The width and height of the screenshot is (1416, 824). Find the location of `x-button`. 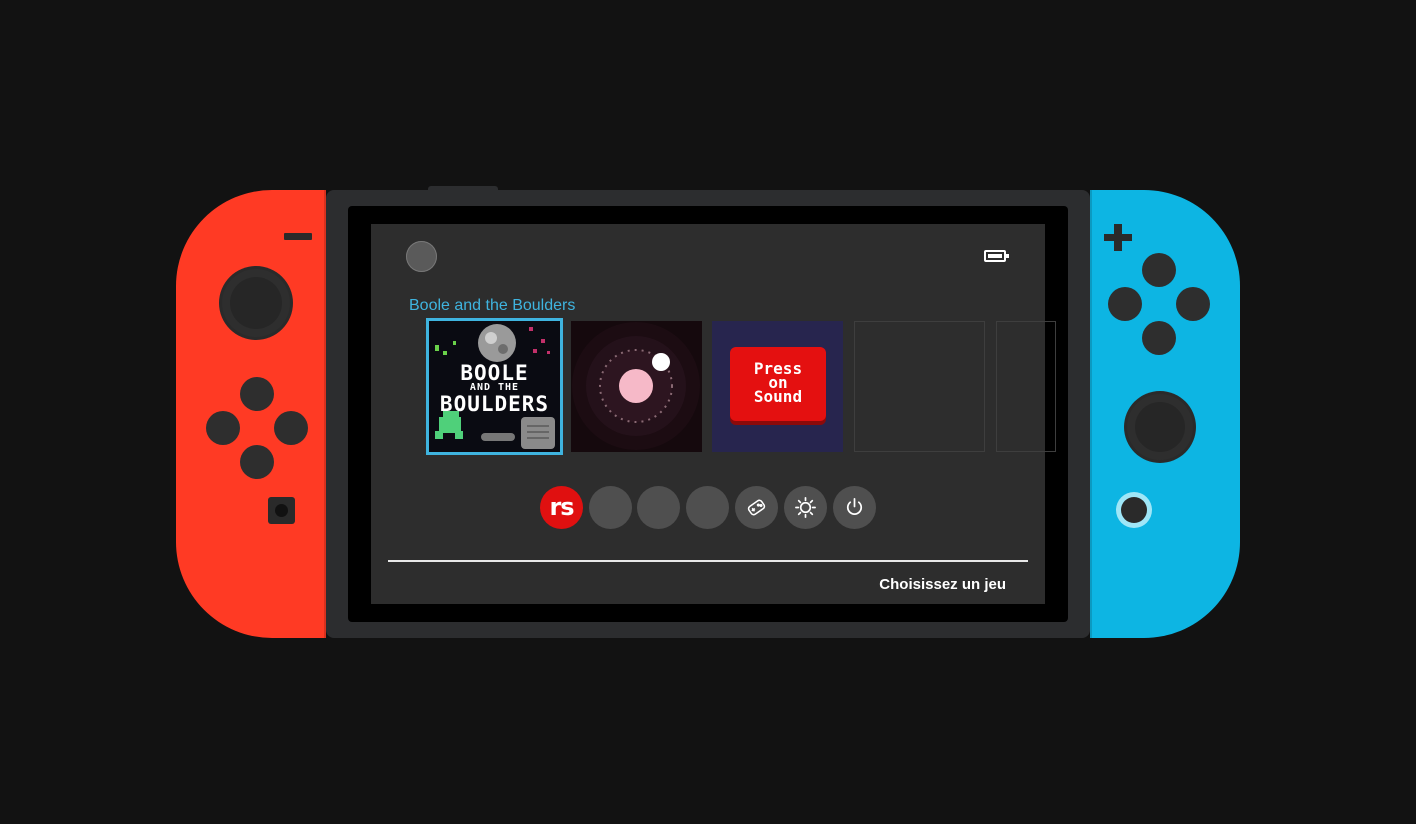

x-button is located at coordinates (1159, 270).